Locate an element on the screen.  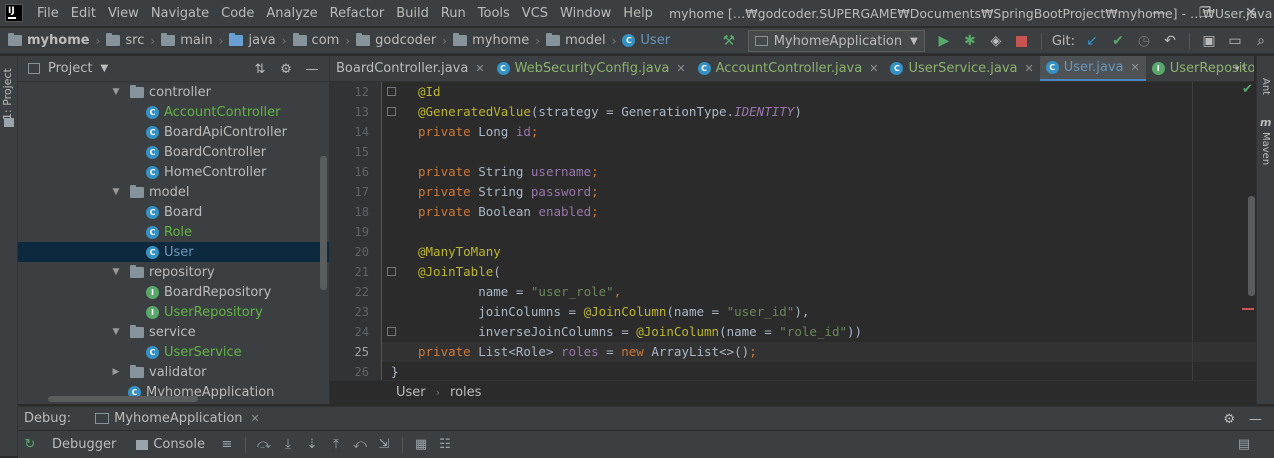
run-to-cursor-icon: ⇲ is located at coordinates (384, 445).